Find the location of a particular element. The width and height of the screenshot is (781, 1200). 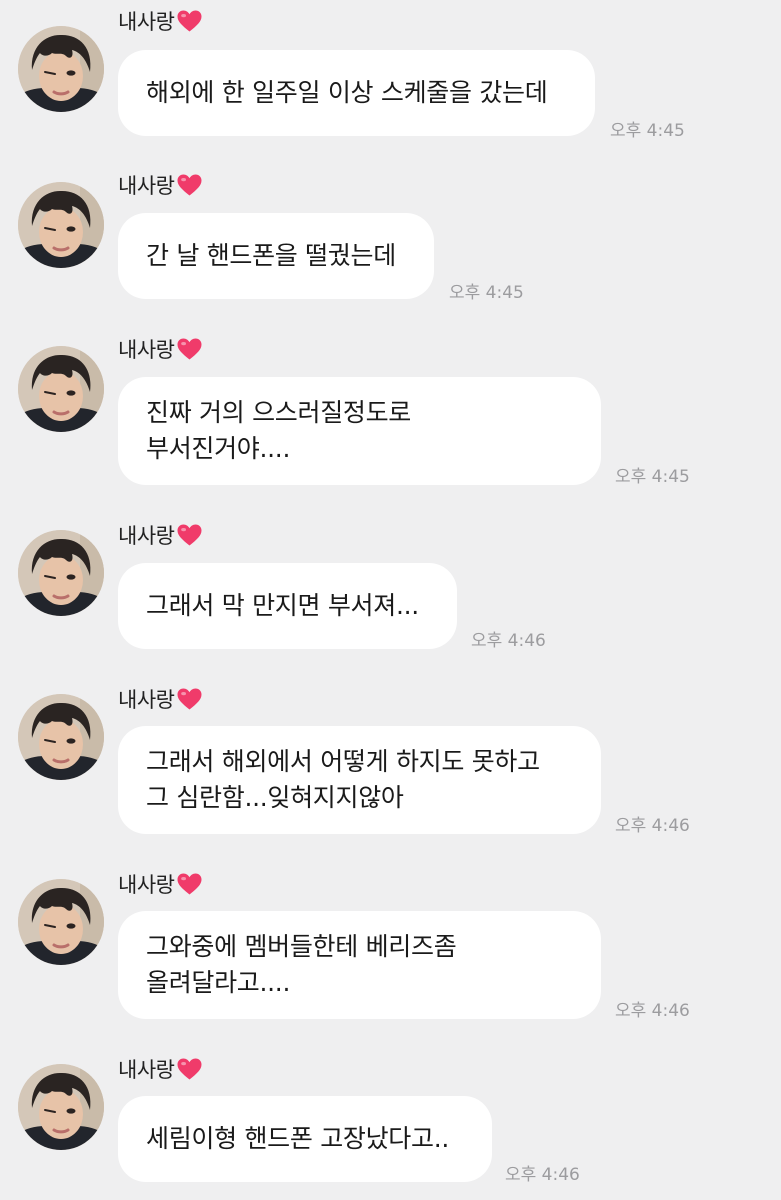

message-text-line: 진짜 거의 으스러질정도로 is located at coordinates (278, 412).